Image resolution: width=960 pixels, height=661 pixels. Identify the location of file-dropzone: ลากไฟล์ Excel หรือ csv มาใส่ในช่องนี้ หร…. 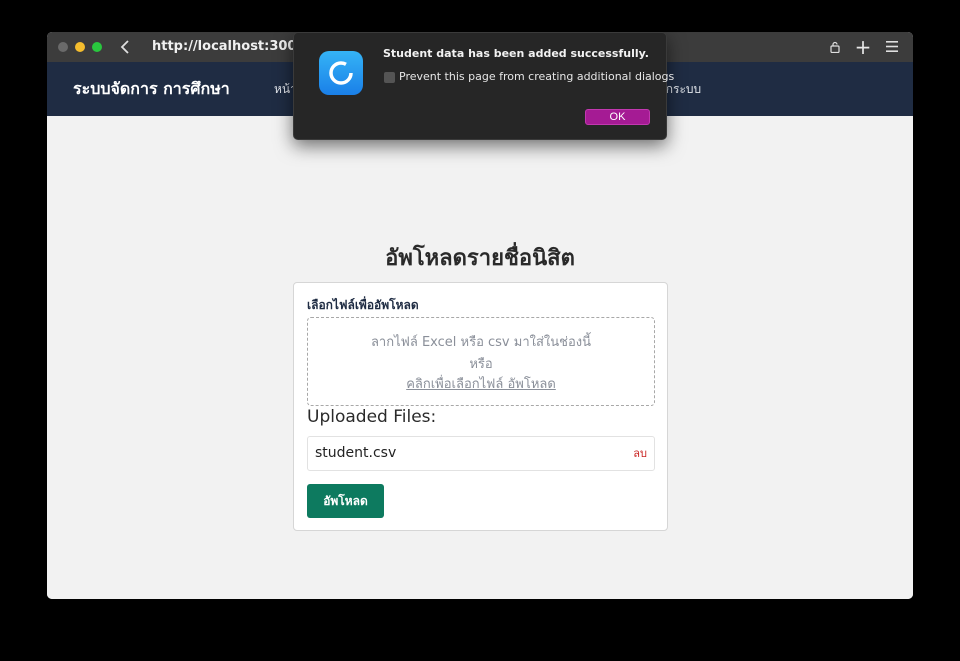
(481, 361).